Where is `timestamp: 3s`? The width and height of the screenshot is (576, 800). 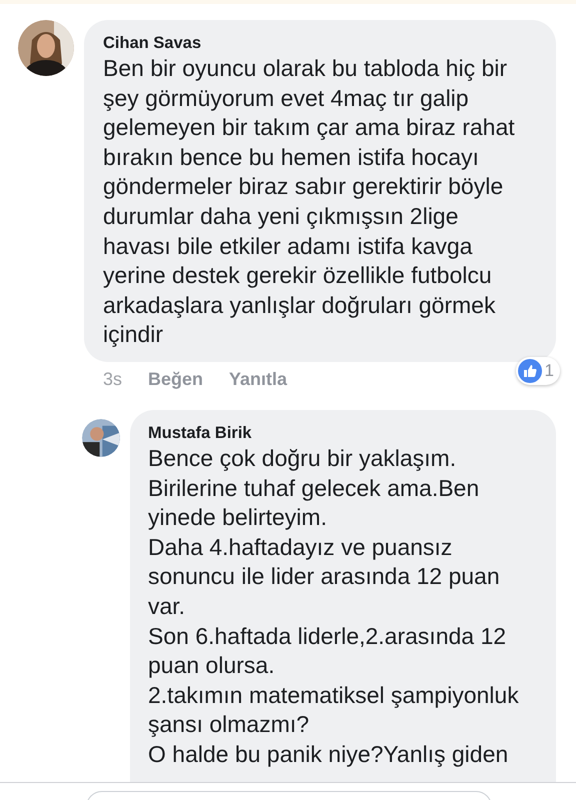 timestamp: 3s is located at coordinates (112, 379).